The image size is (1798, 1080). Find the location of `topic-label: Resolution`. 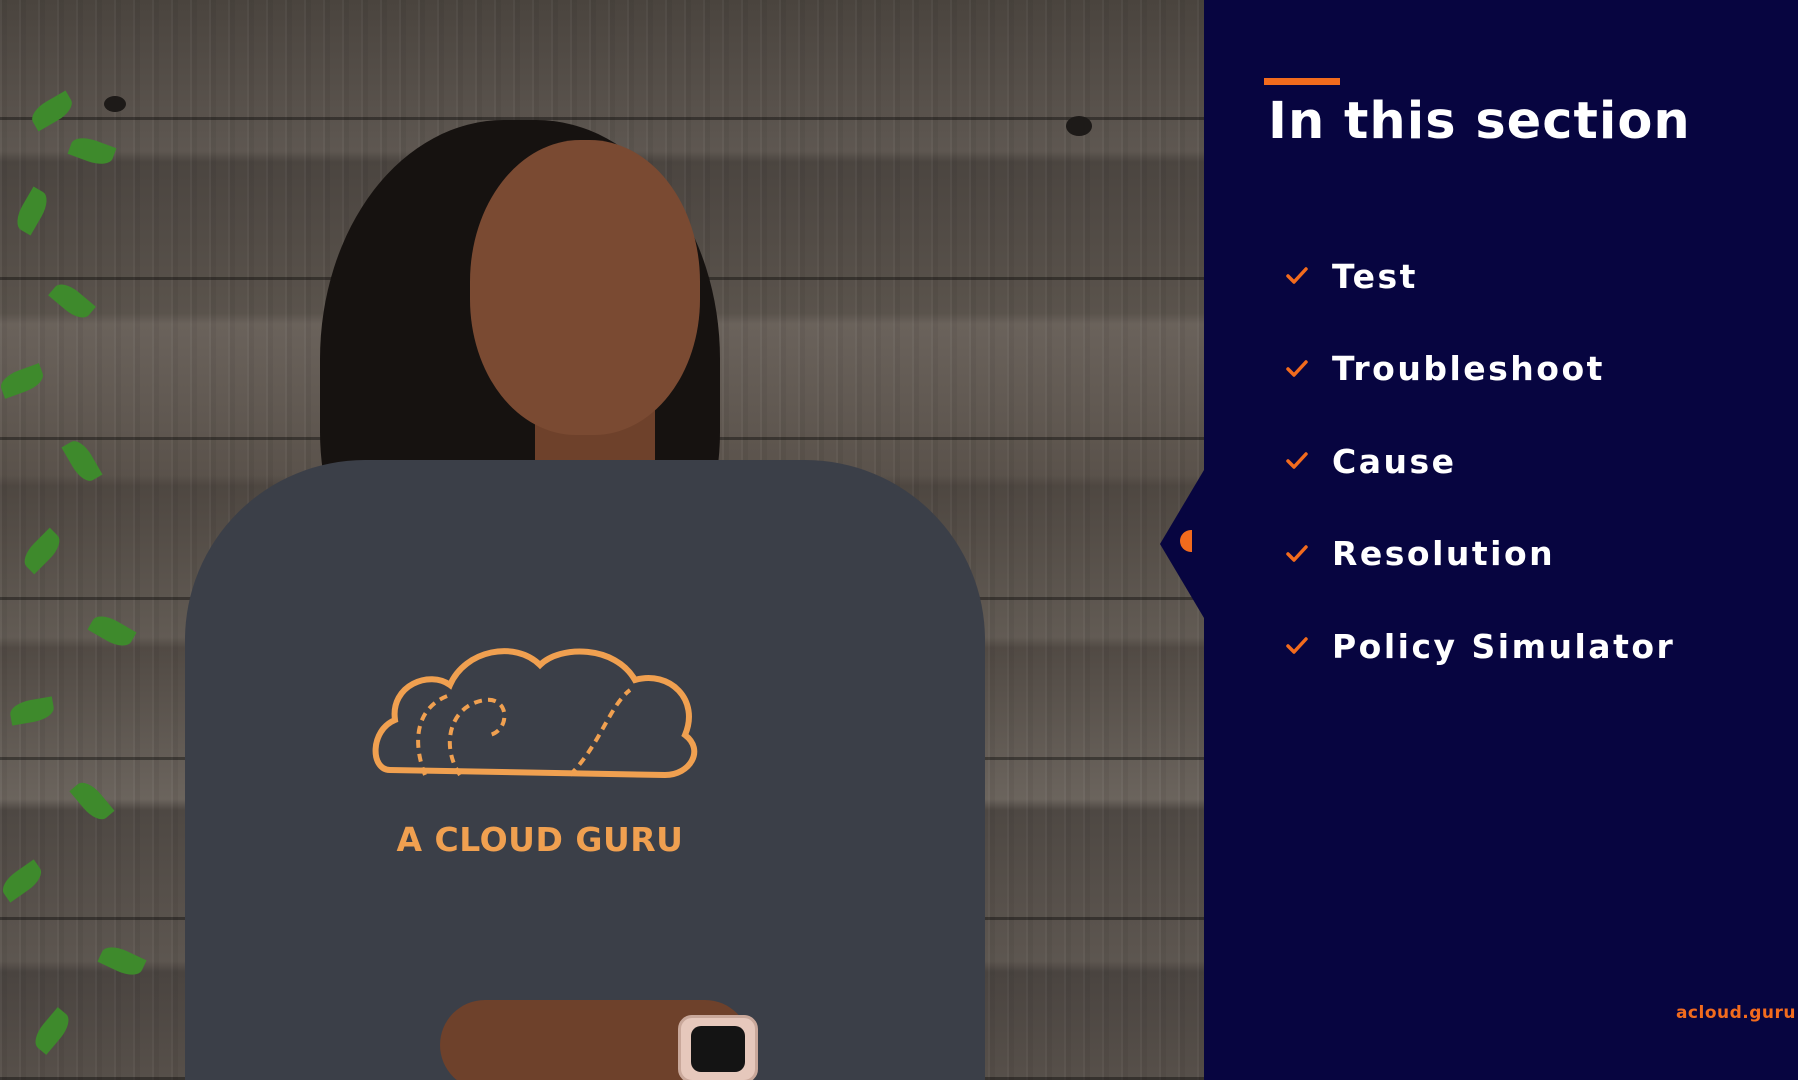

topic-label: Resolution is located at coordinates (1444, 554).